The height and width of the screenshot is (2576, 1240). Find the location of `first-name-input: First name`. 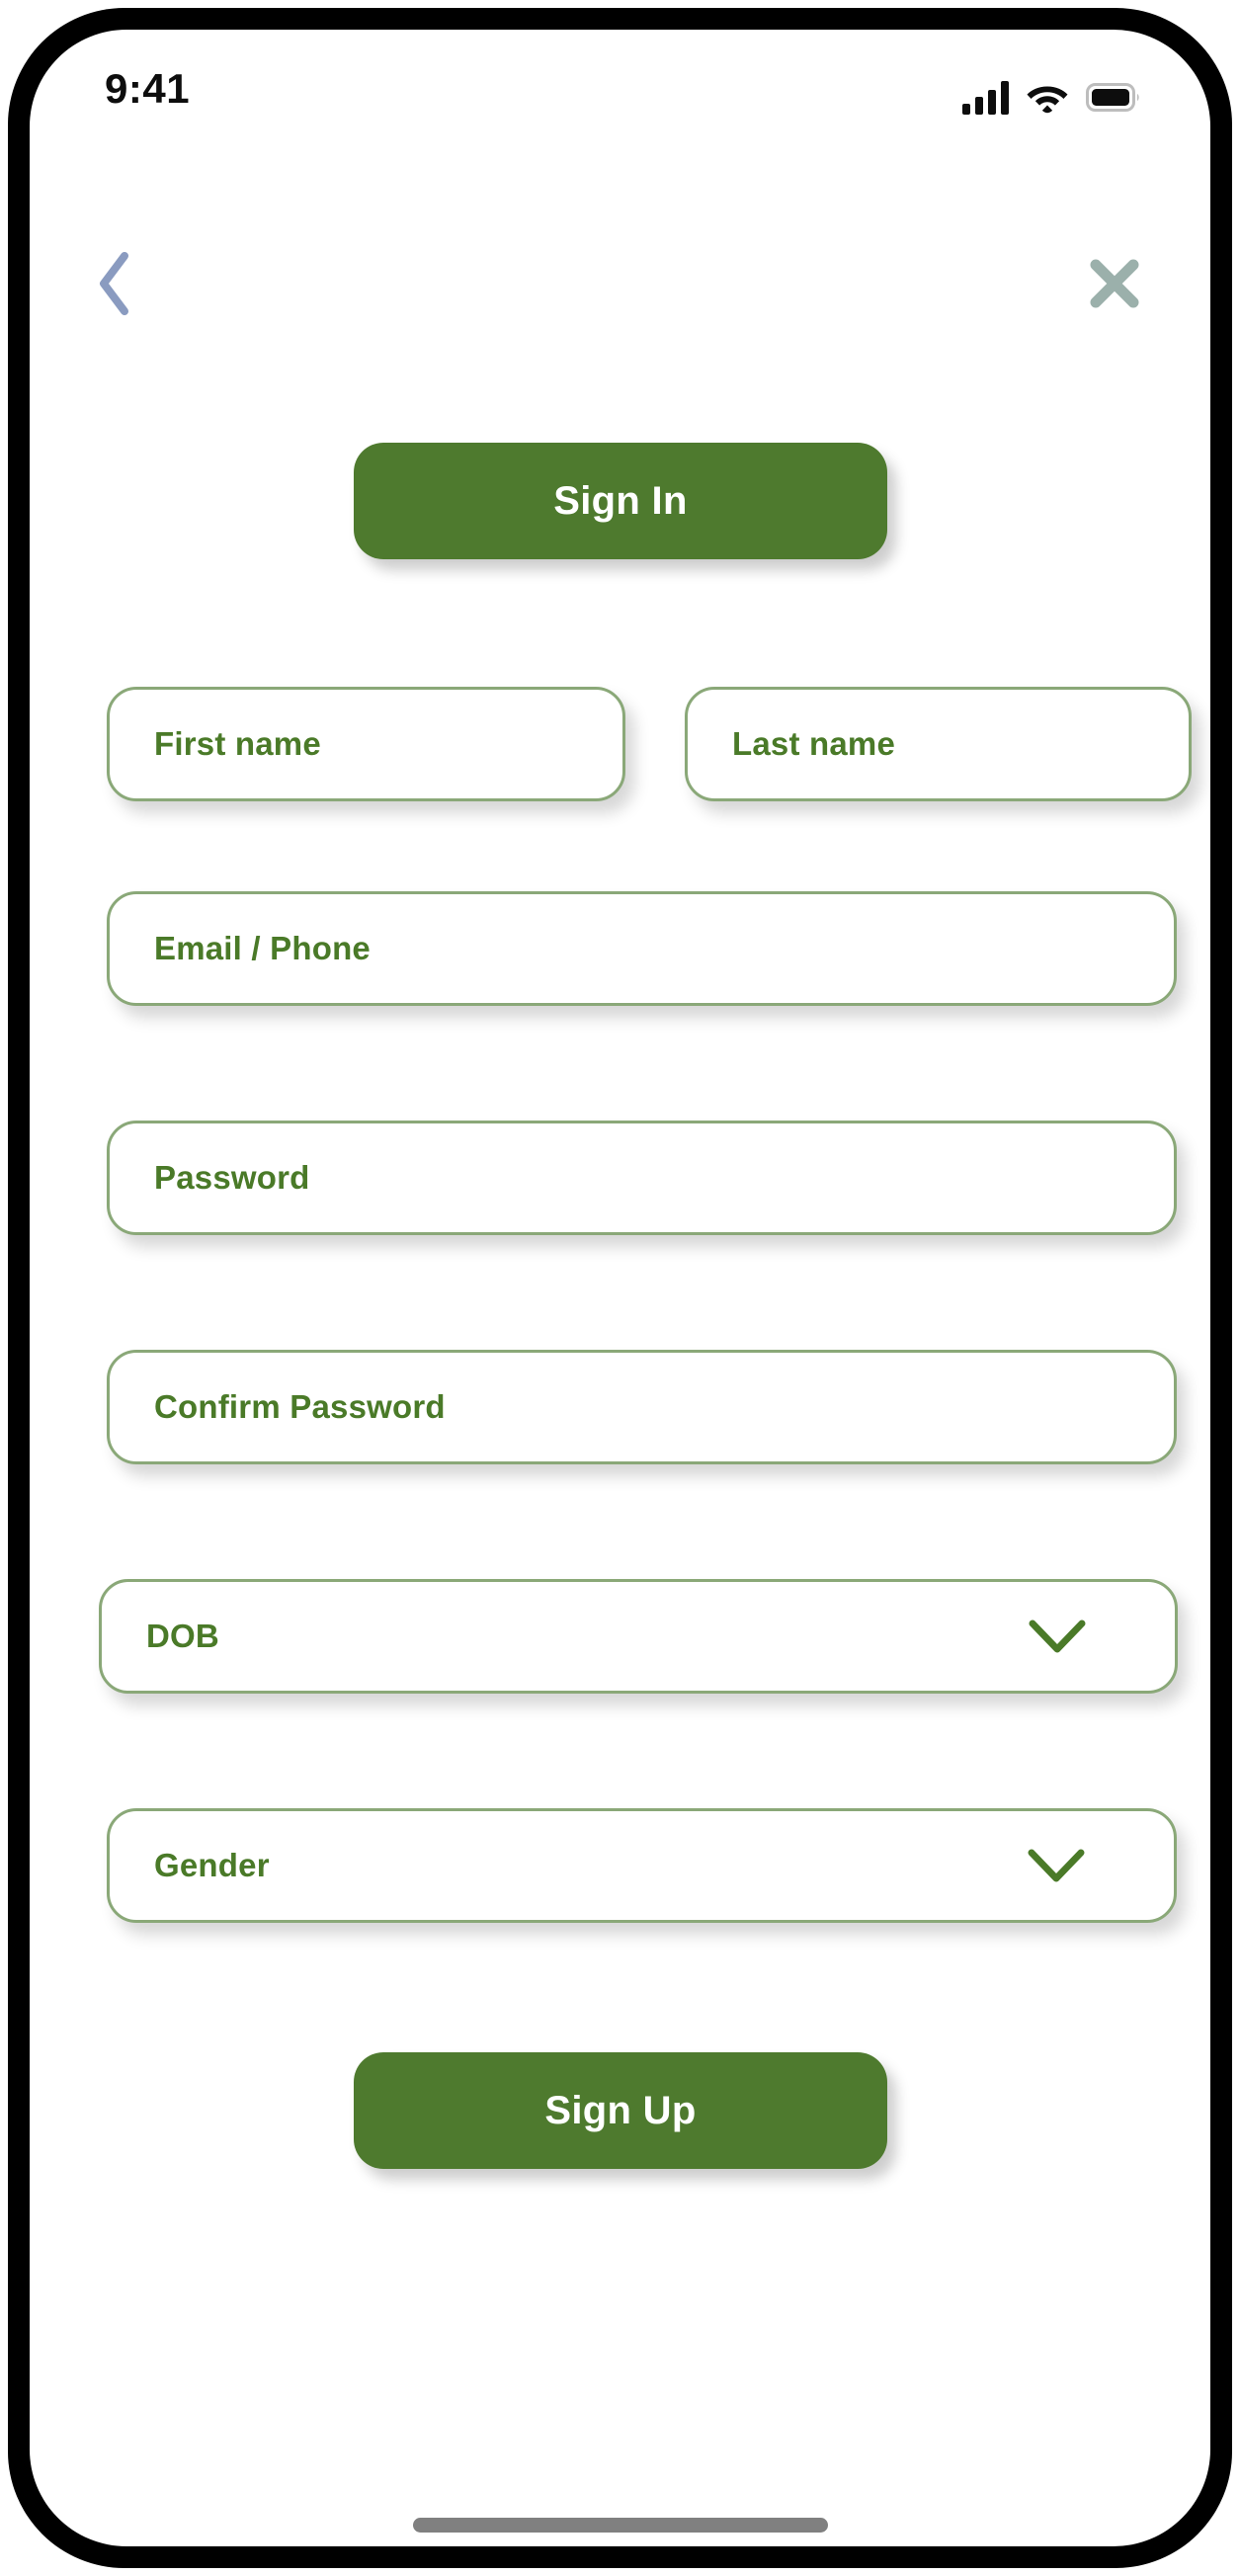

first-name-input: First name is located at coordinates (366, 744).